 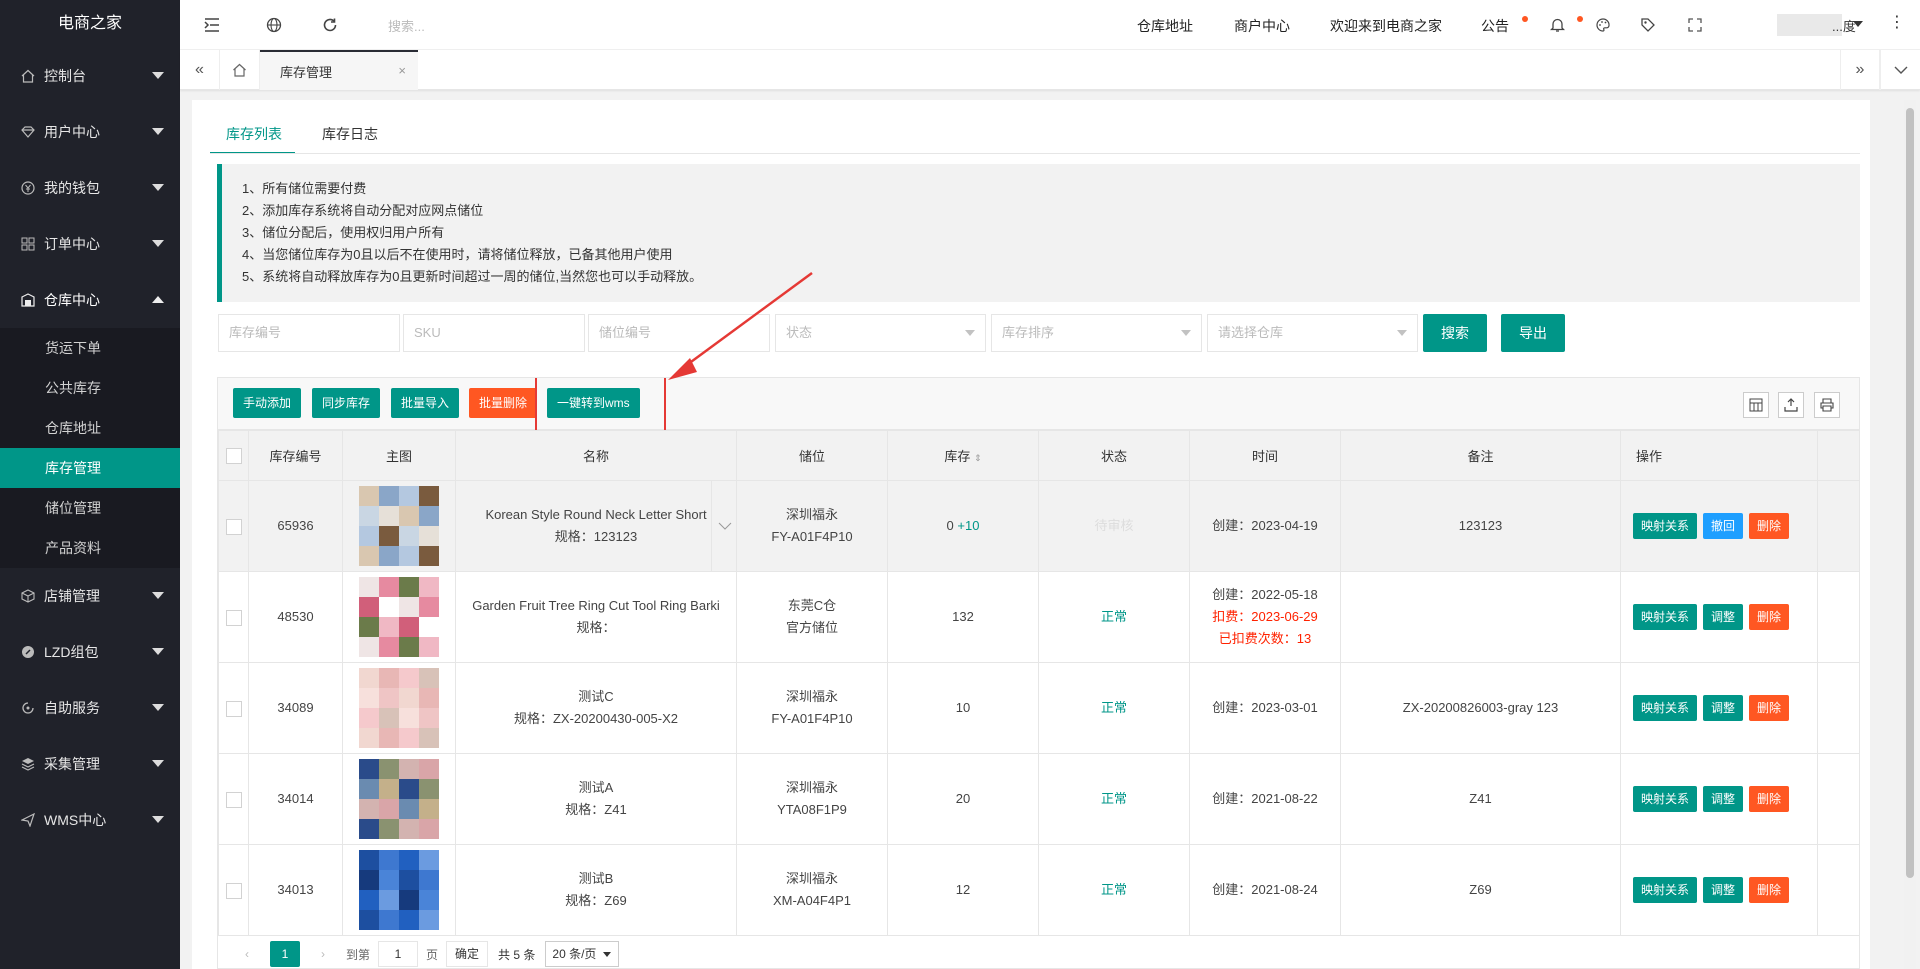 I want to click on sidebar-subitem-0: 货运下单, so click(x=90, y=348).